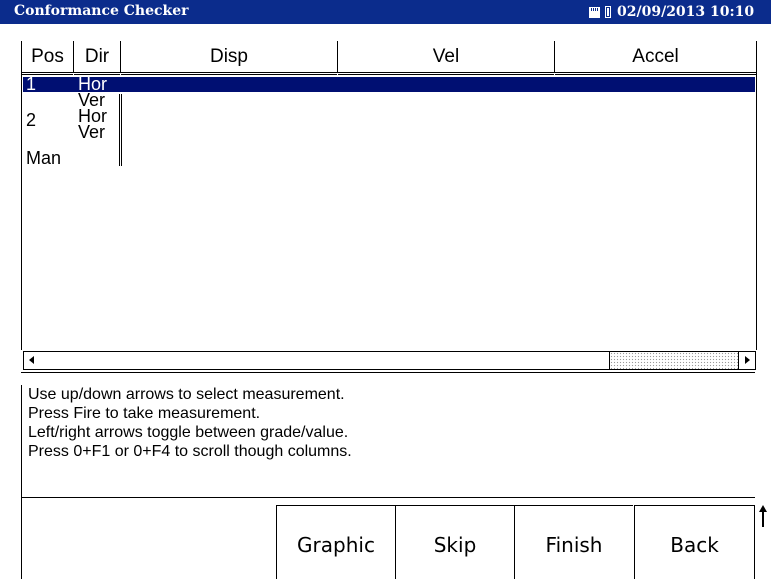 The image size is (771, 579). I want to click on selected-row-highlight, so click(389, 84).